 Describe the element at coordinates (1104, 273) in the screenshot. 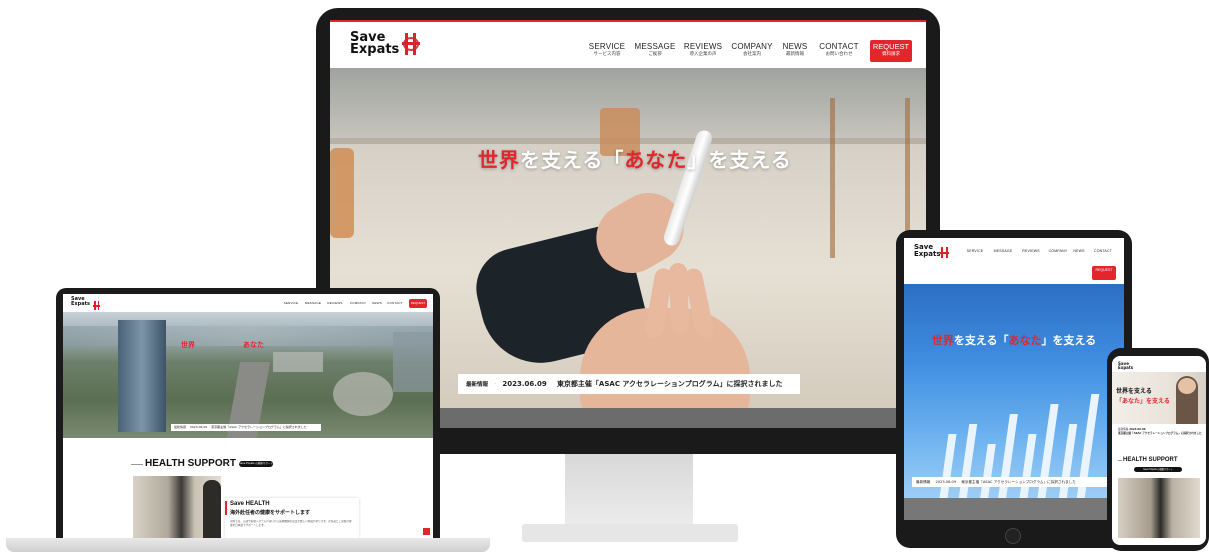

I see `tablet-request-button: REQUEST` at that location.